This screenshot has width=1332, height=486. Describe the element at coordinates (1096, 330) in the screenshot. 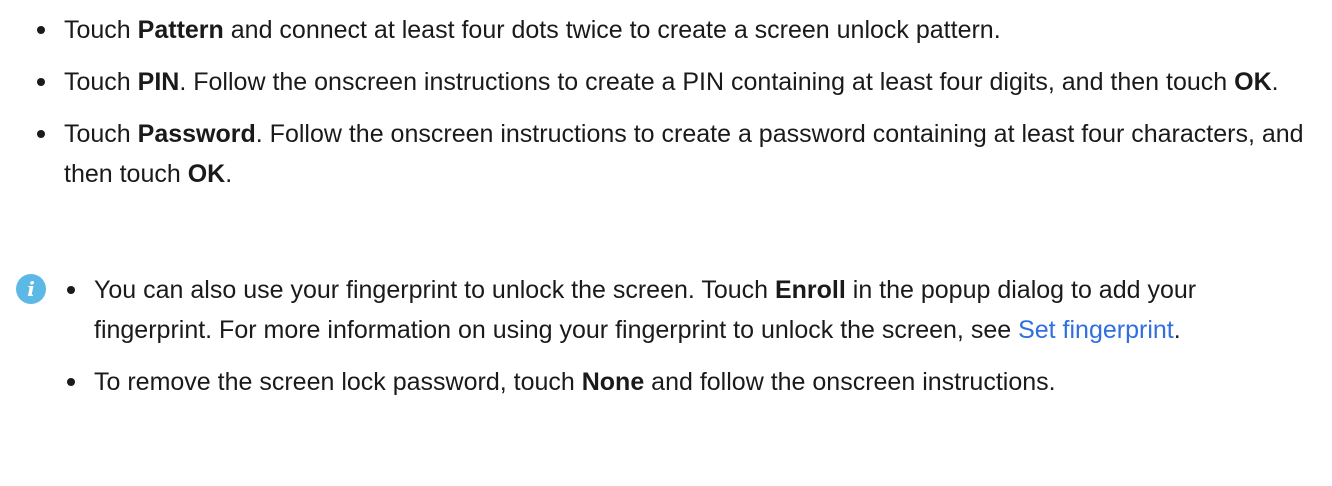

I see `set-fingerprint-link: Set fingerprint` at that location.